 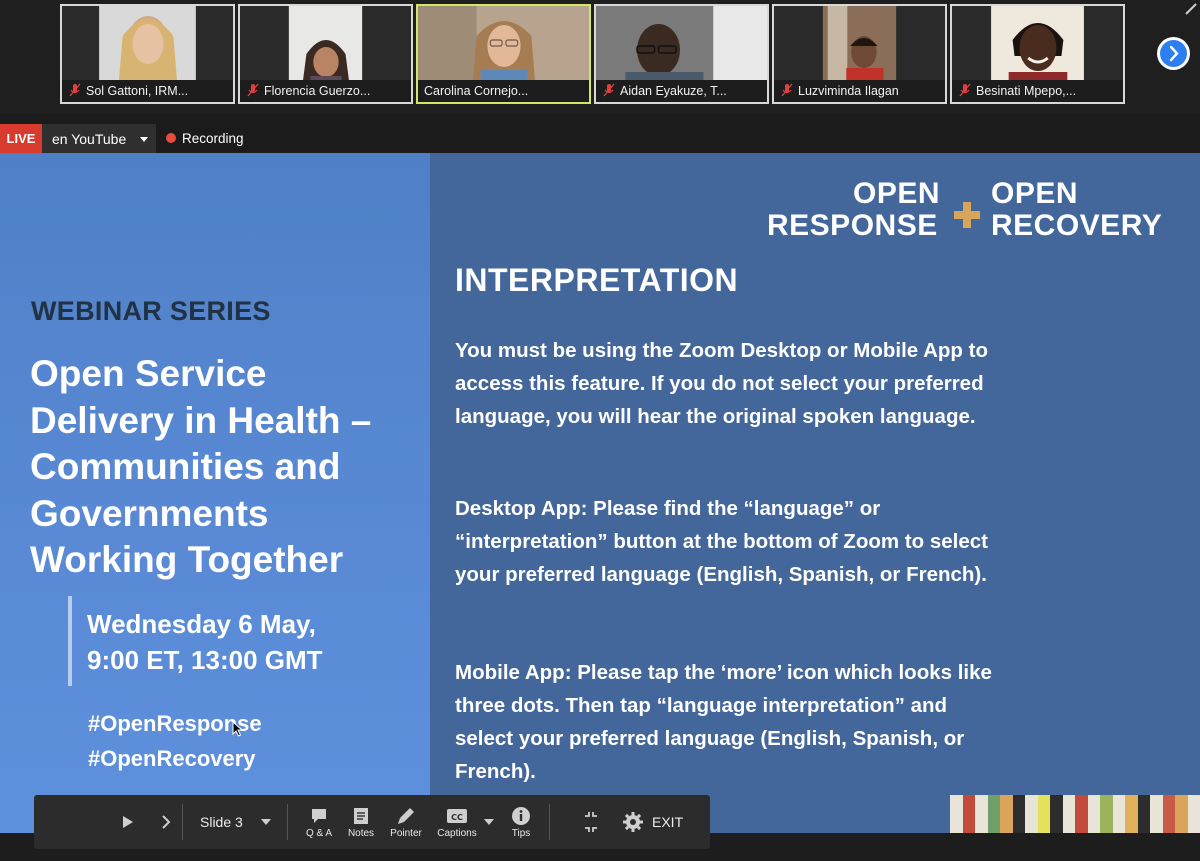 What do you see at coordinates (213, 138) in the screenshot?
I see `recording-label: Recording` at bounding box center [213, 138].